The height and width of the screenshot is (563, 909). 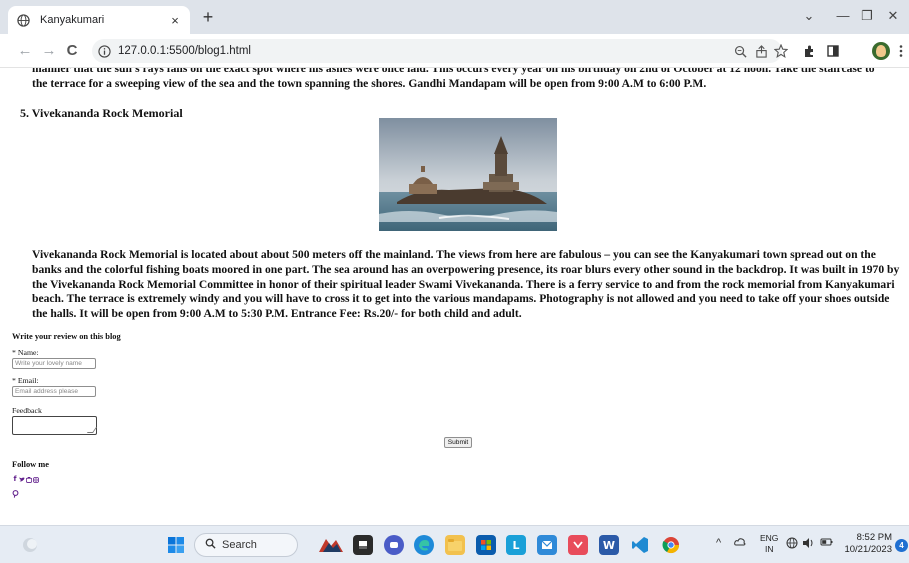 What do you see at coordinates (101, 113) in the screenshot?
I see `section-heading: 5. Vivekananda Rock Memorial` at bounding box center [101, 113].